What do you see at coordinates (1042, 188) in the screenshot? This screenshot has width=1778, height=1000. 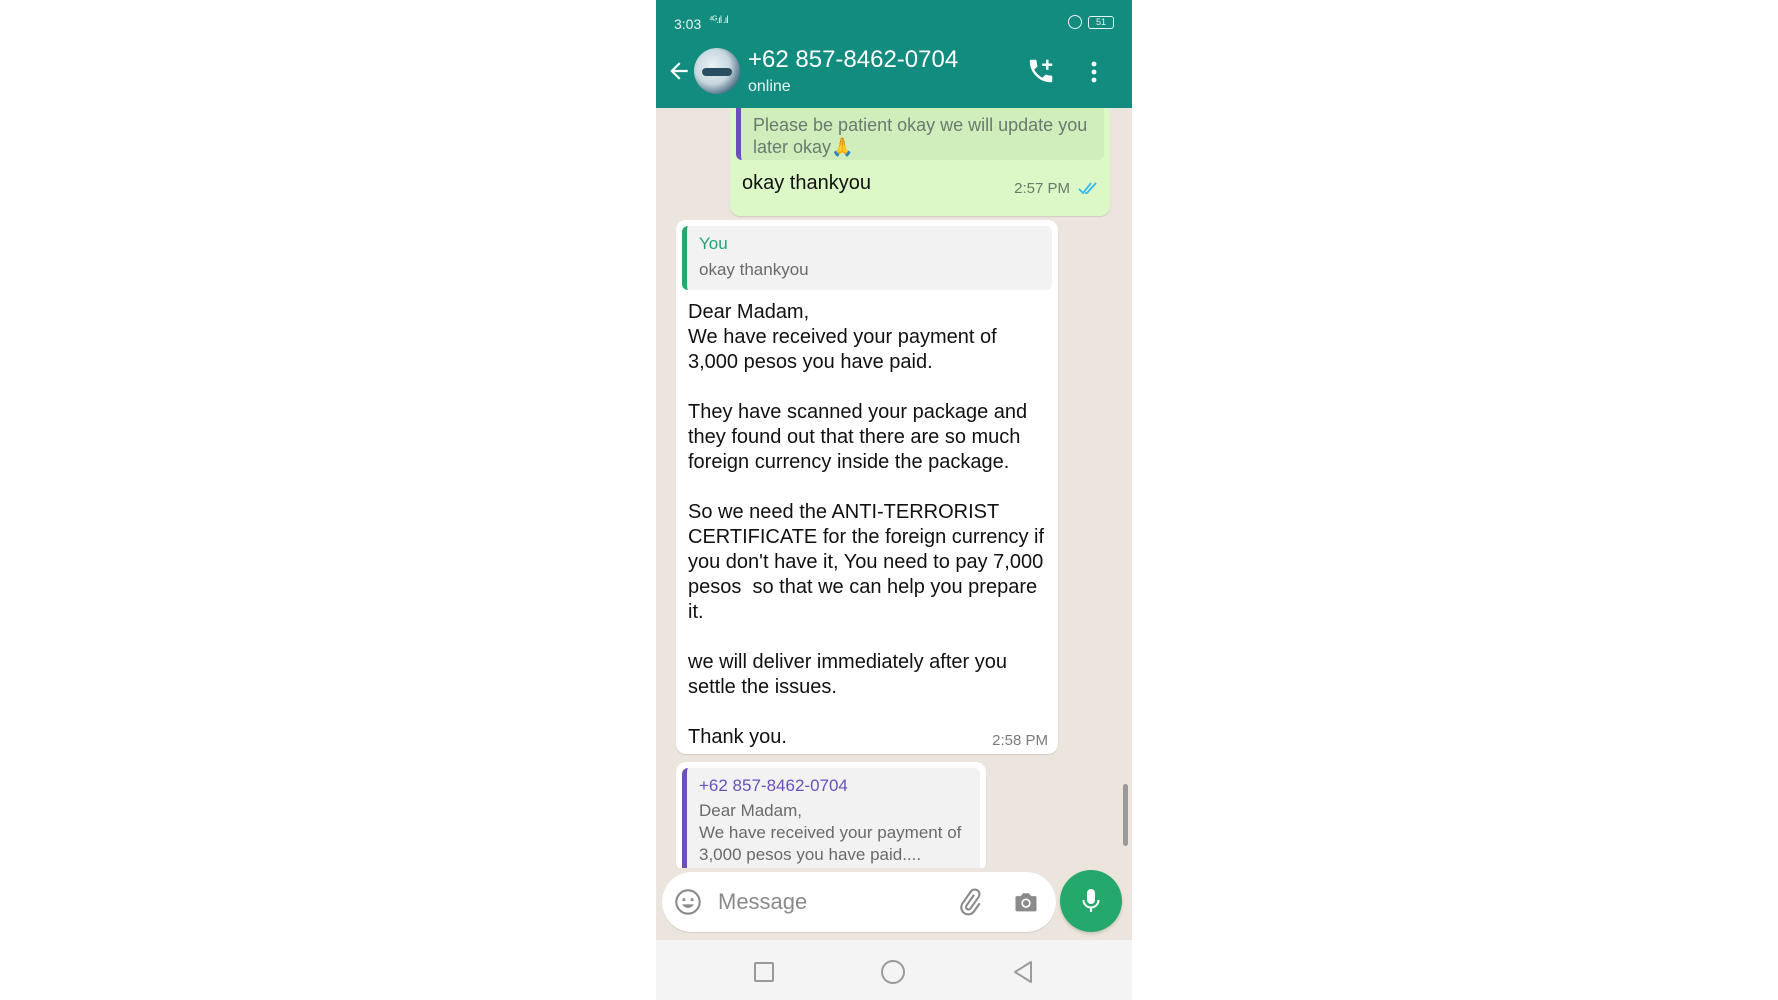 I see `message-time: 2:57 PM` at bounding box center [1042, 188].